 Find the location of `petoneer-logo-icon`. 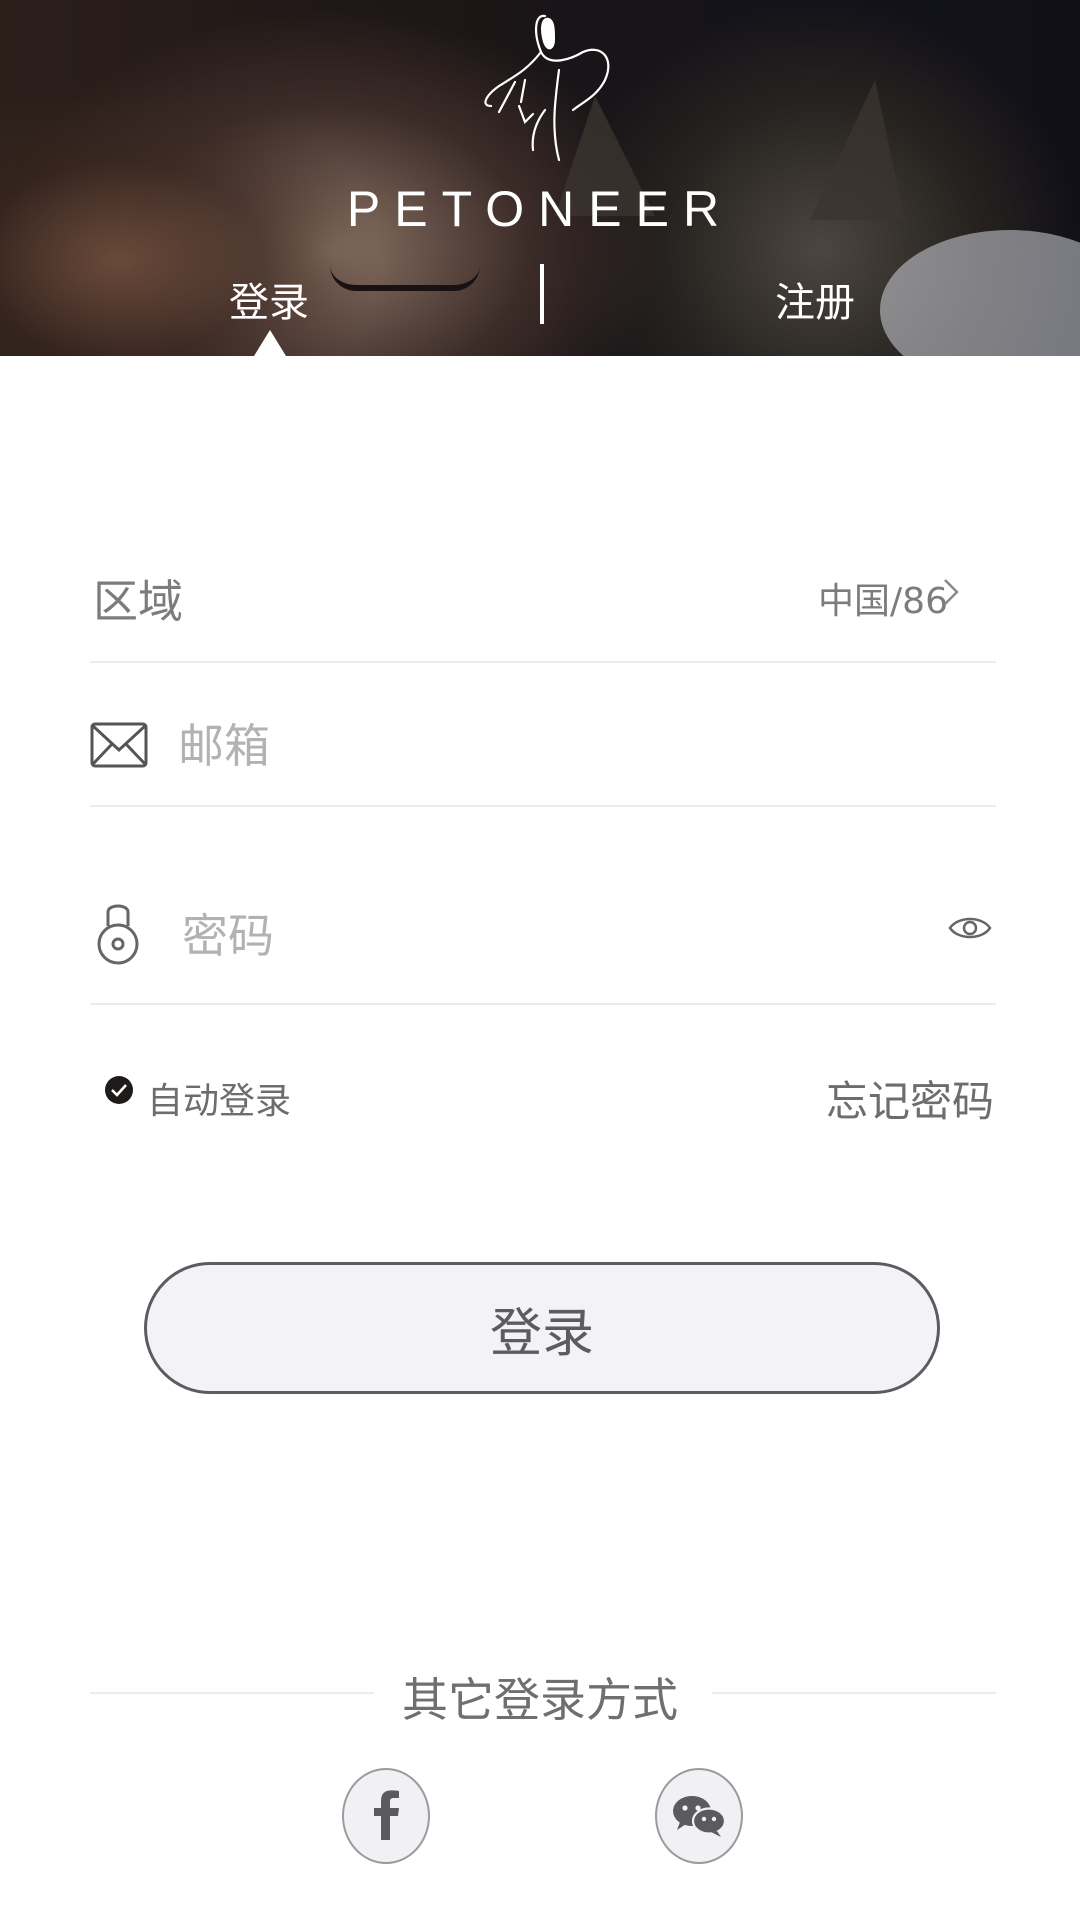

petoneer-logo-icon is located at coordinates (547, 88).